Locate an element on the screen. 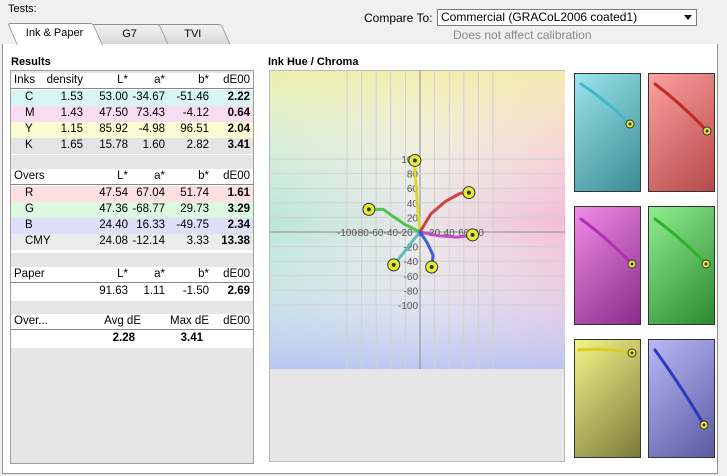 Image resolution: width=727 pixels, height=476 pixels. ink-a: 73.43 is located at coordinates (150, 113).